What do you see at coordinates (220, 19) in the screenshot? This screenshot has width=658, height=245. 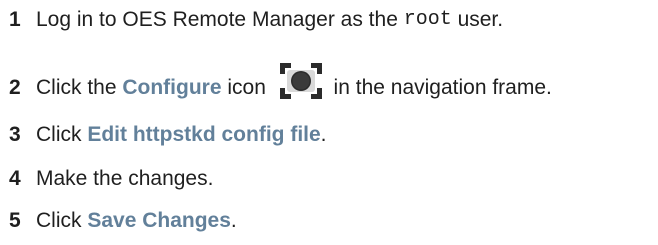 I see `step-text: Log in to OES Remote Manager as the` at bounding box center [220, 19].